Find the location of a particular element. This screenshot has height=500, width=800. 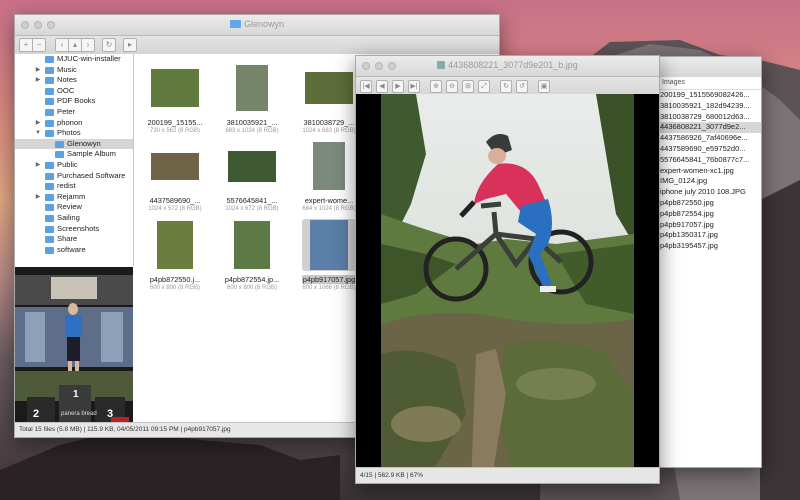

back-icon: ‹ is located at coordinates (62, 45).